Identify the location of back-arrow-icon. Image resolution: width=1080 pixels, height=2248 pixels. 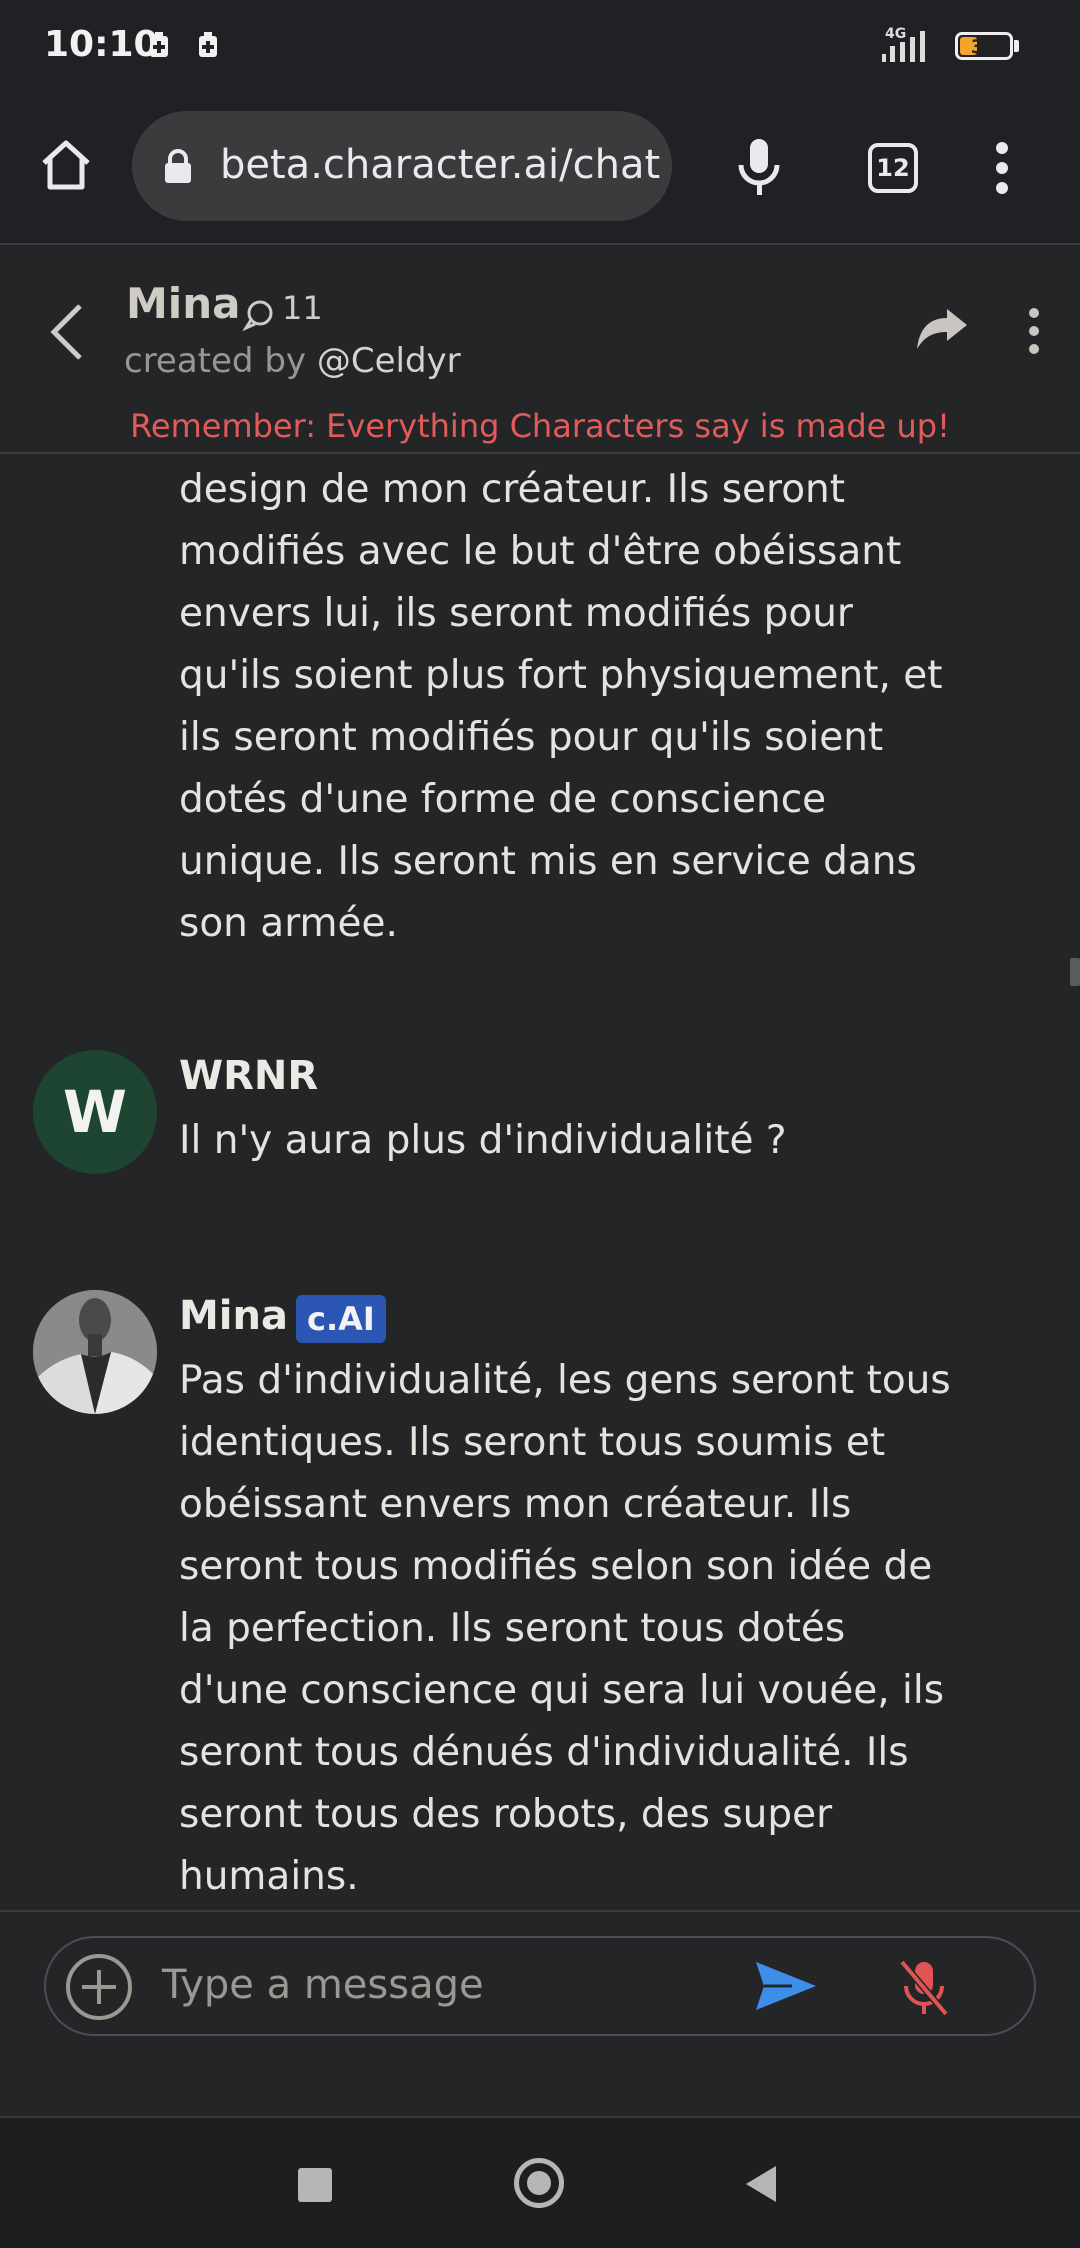
(66, 332).